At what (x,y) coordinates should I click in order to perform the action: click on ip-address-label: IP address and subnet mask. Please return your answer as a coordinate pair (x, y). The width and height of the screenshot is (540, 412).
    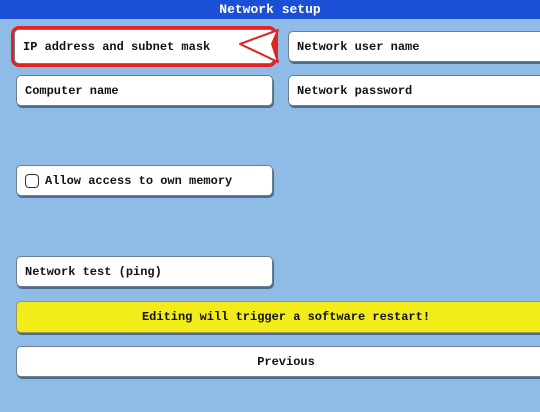
    Looking at the image, I should click on (117, 46).